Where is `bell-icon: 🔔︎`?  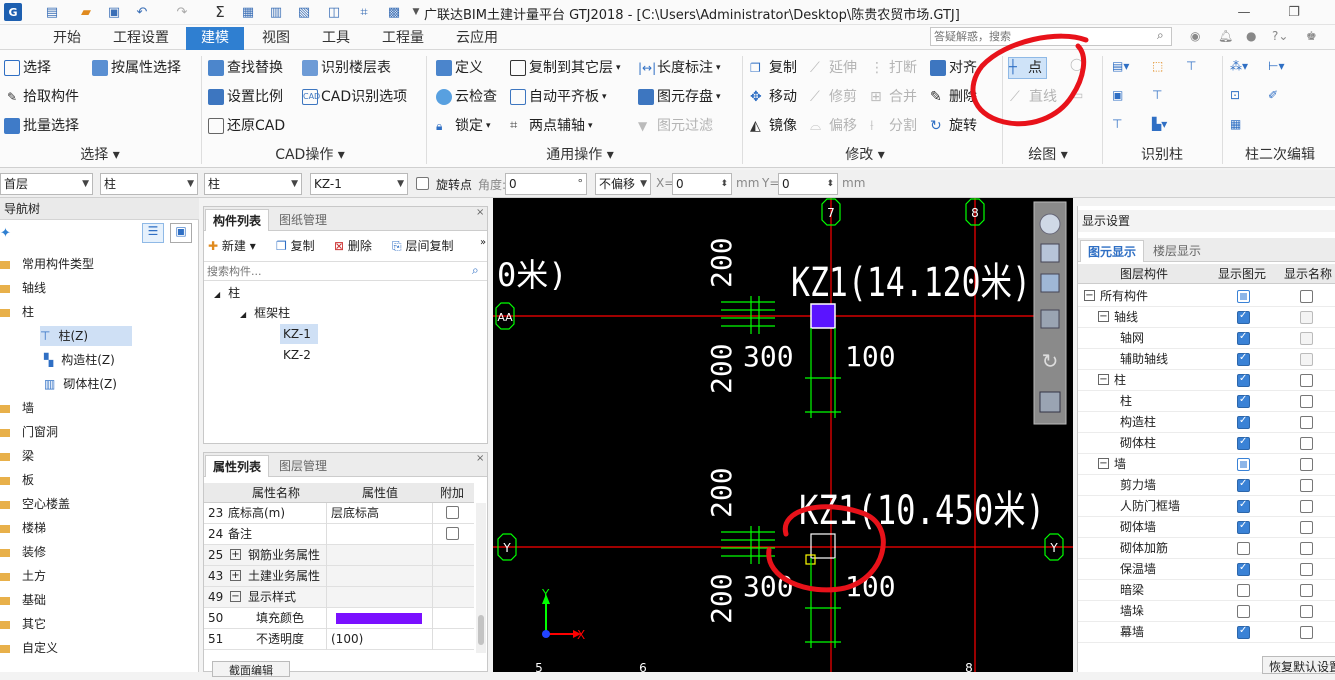
bell-icon: 🔔︎ is located at coordinates (1225, 36).